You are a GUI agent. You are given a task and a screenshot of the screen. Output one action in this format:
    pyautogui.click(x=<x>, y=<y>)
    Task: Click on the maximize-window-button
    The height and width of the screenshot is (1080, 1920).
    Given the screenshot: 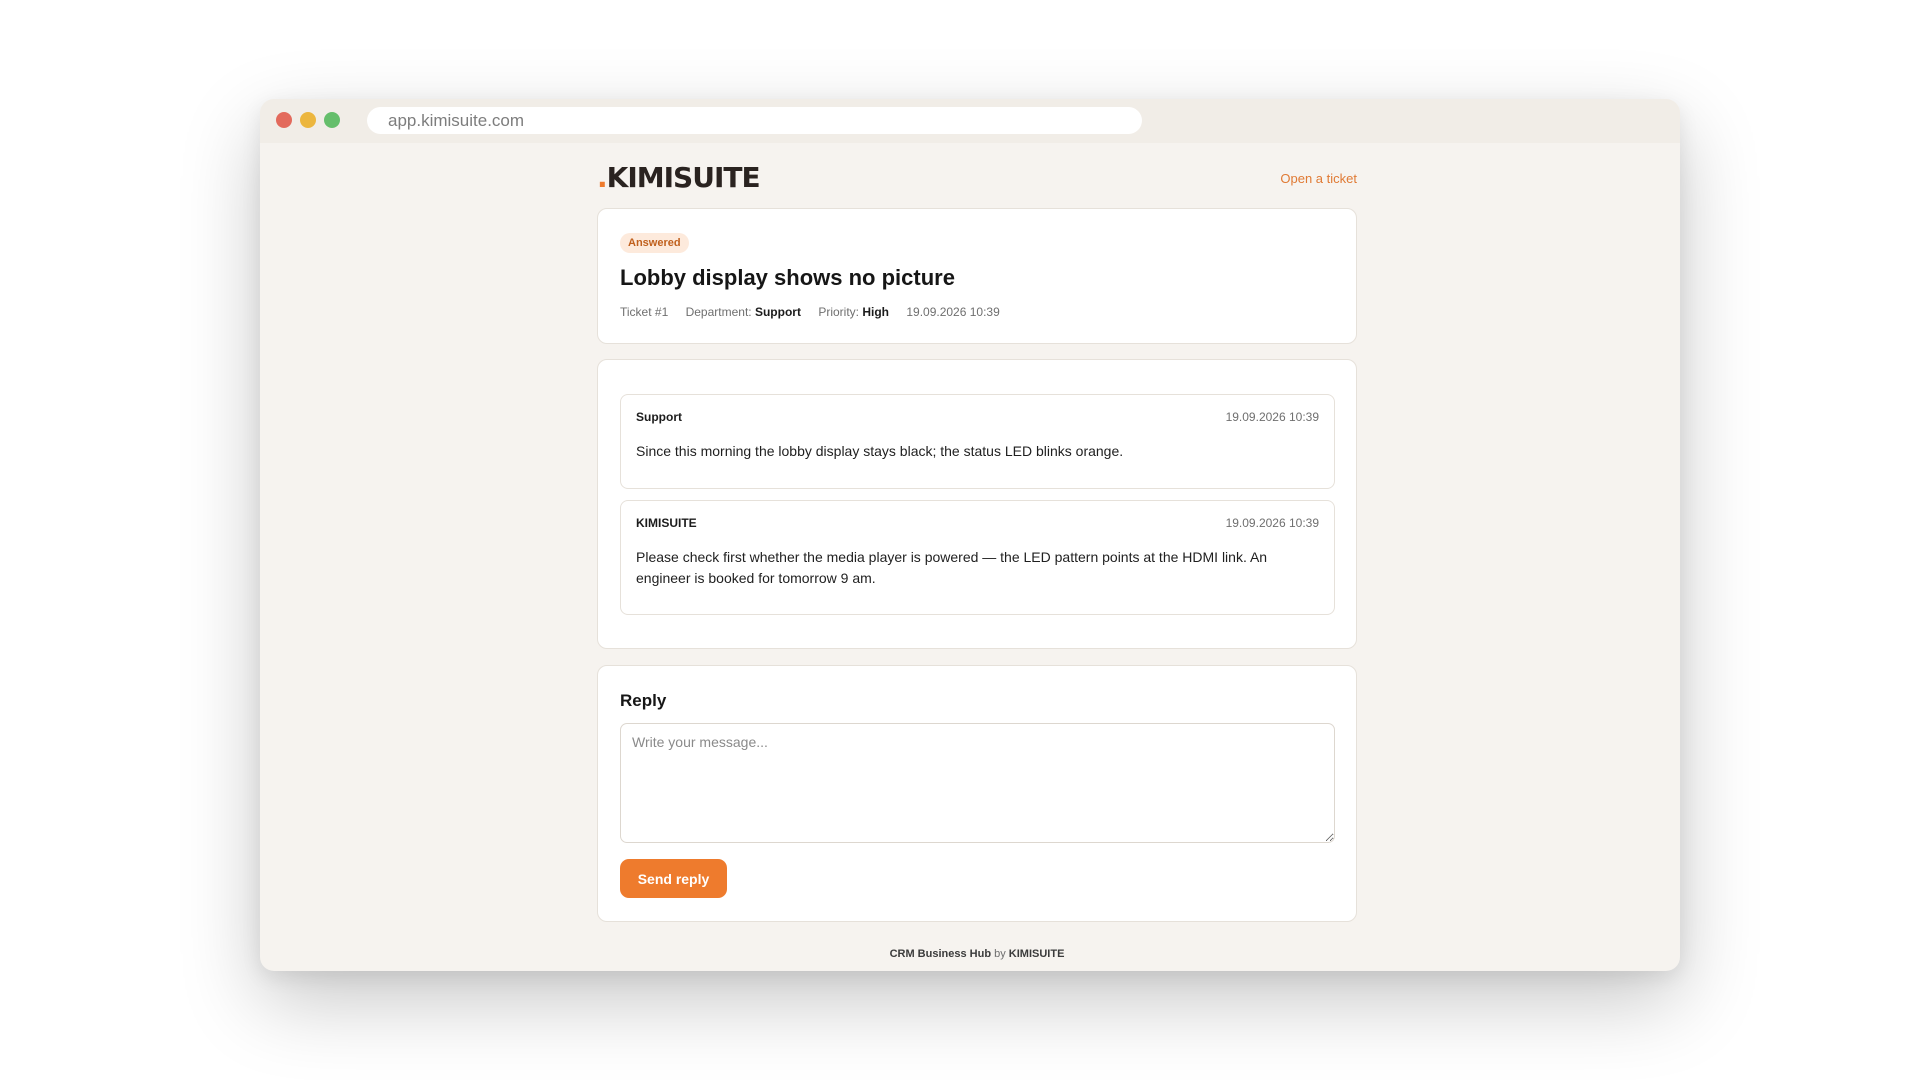 What is the action you would take?
    pyautogui.click(x=332, y=120)
    